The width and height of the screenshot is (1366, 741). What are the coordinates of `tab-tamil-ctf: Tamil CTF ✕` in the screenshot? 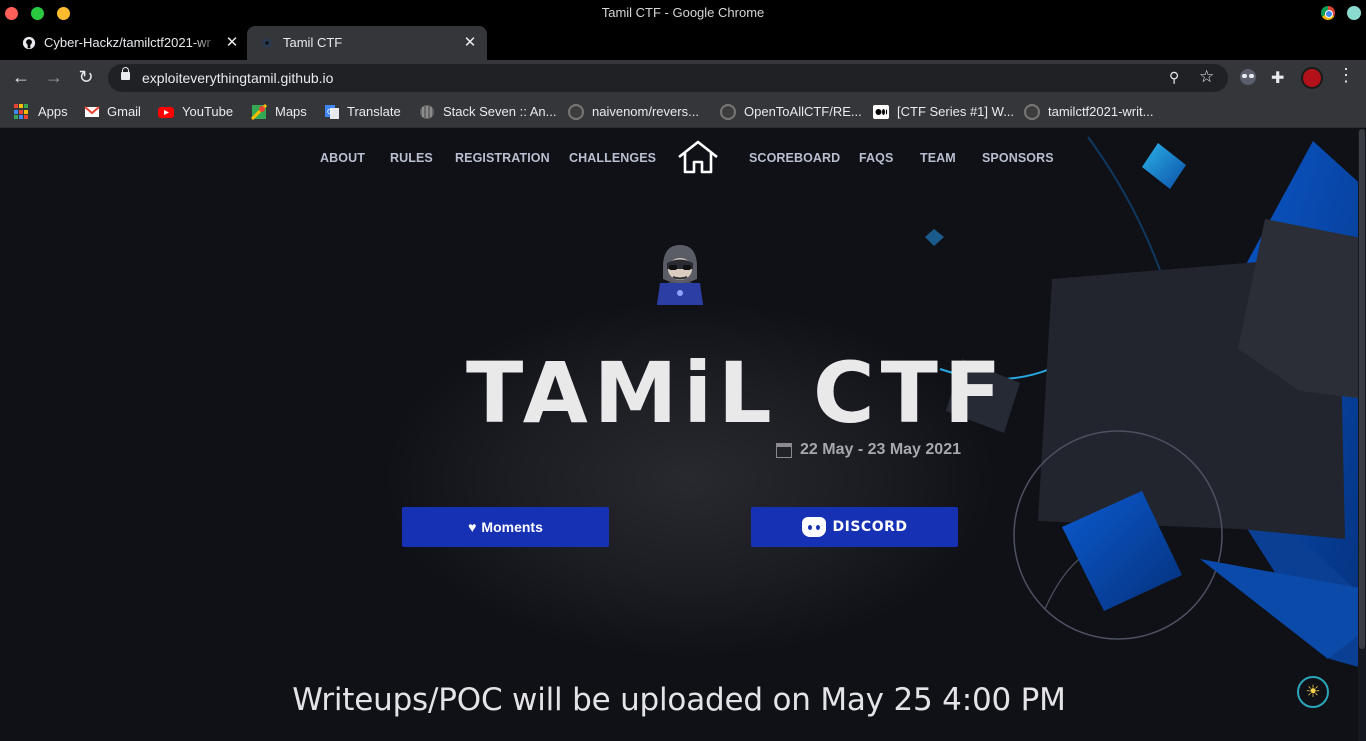 It's located at (367, 43).